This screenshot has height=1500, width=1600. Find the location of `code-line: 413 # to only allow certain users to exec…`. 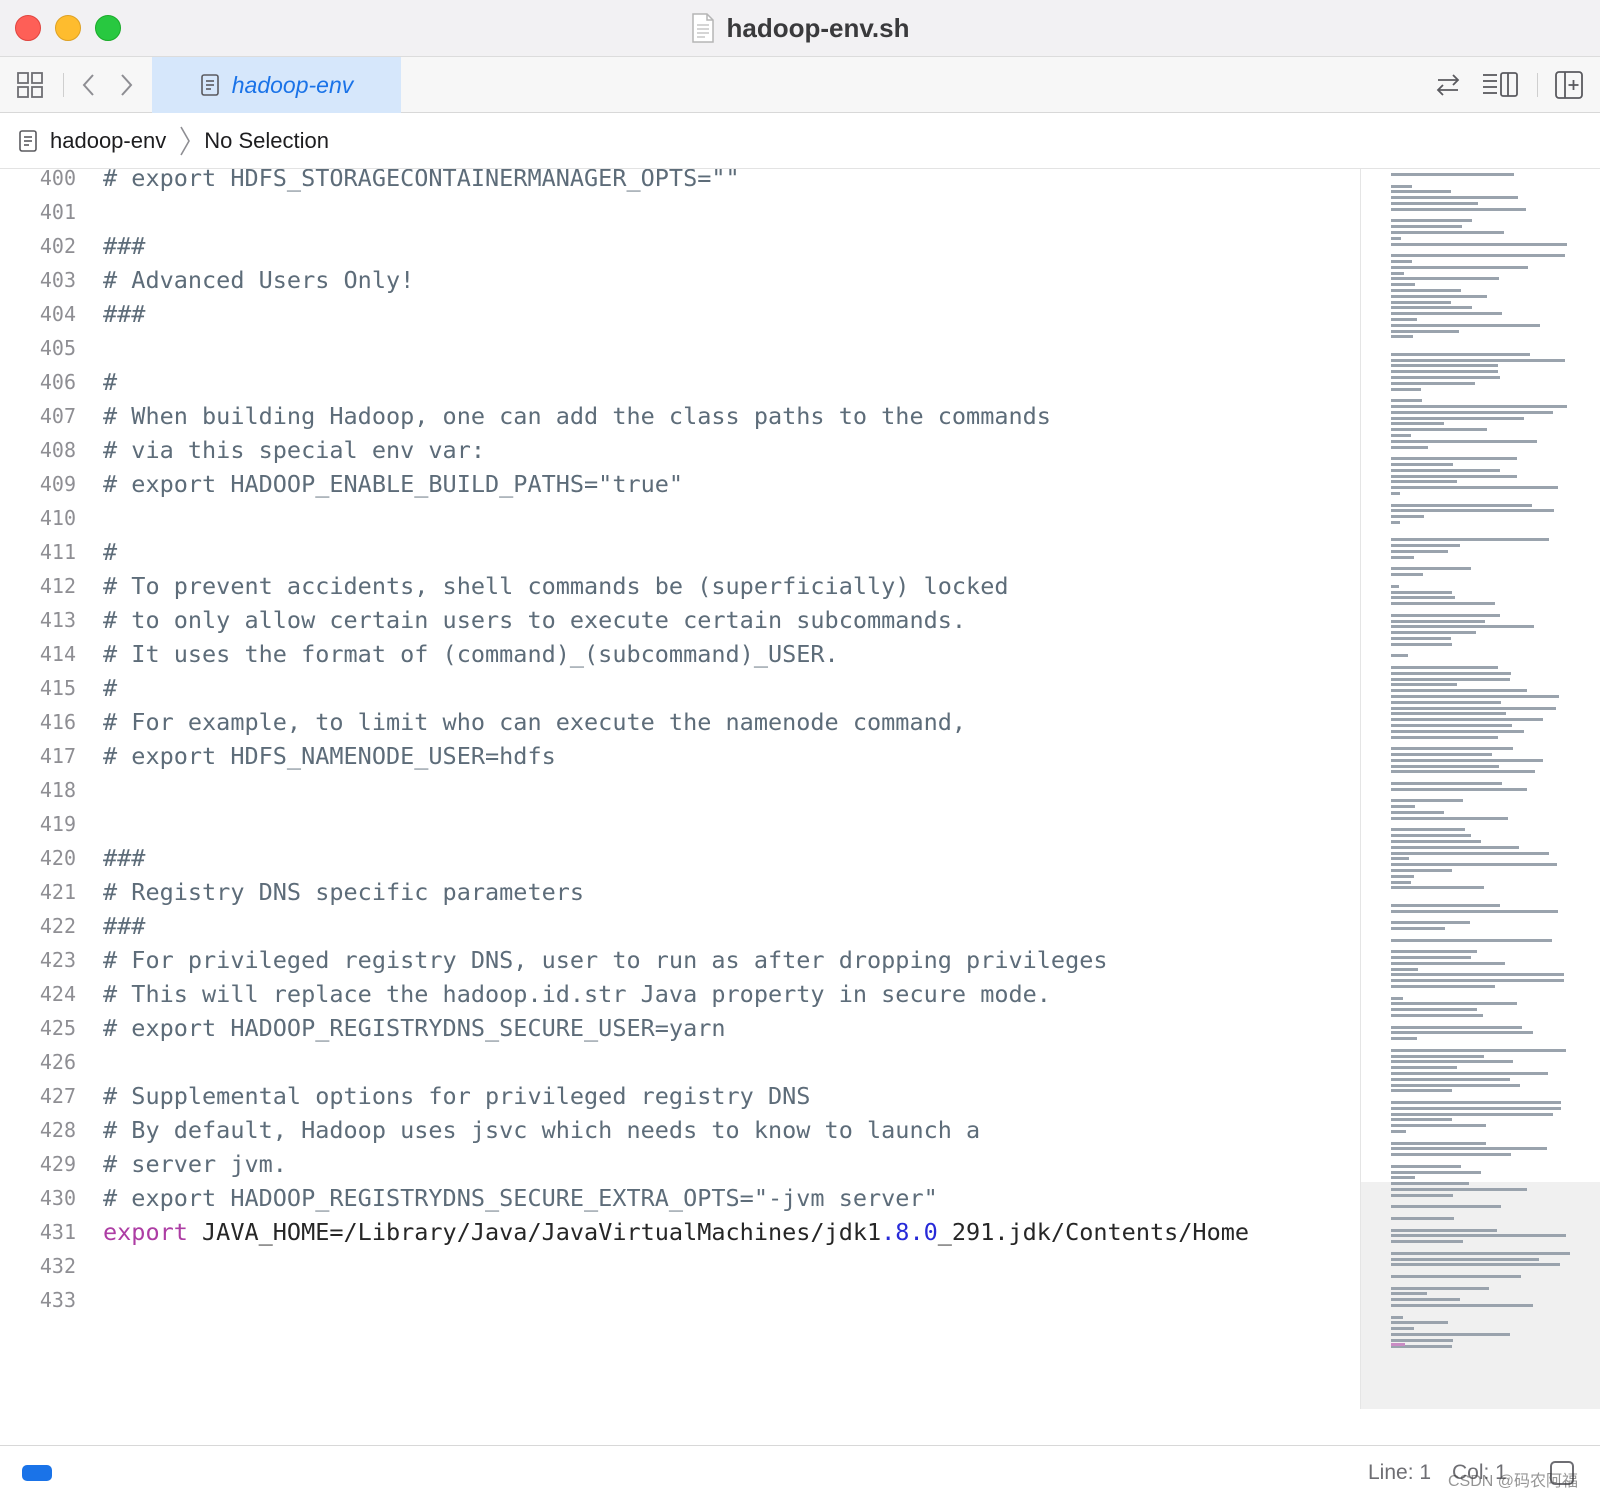

code-line: 413 # to only allow certain users to exec… is located at coordinates (680, 620).